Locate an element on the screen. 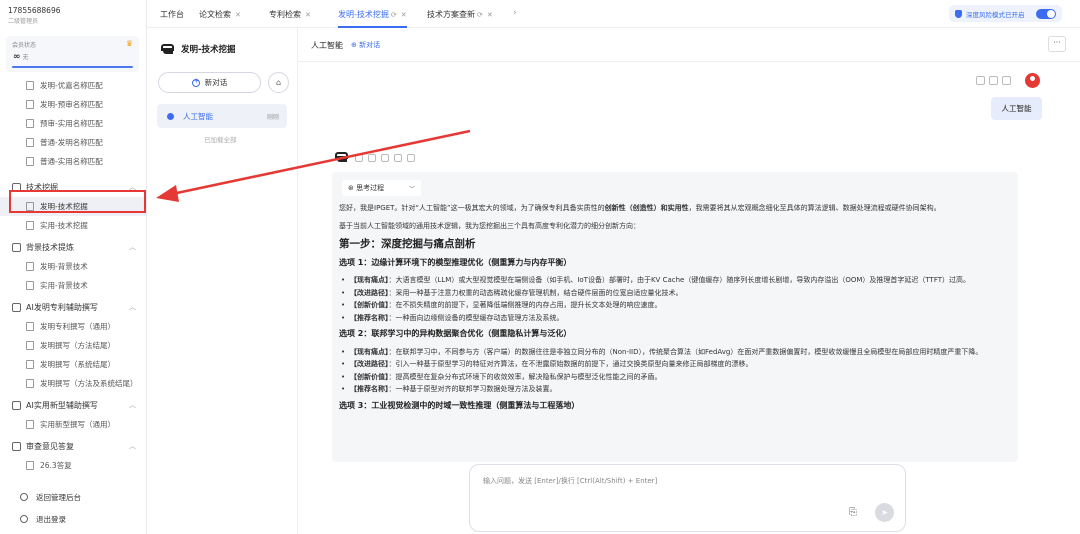  user-message-actions is located at coordinates (995, 80).